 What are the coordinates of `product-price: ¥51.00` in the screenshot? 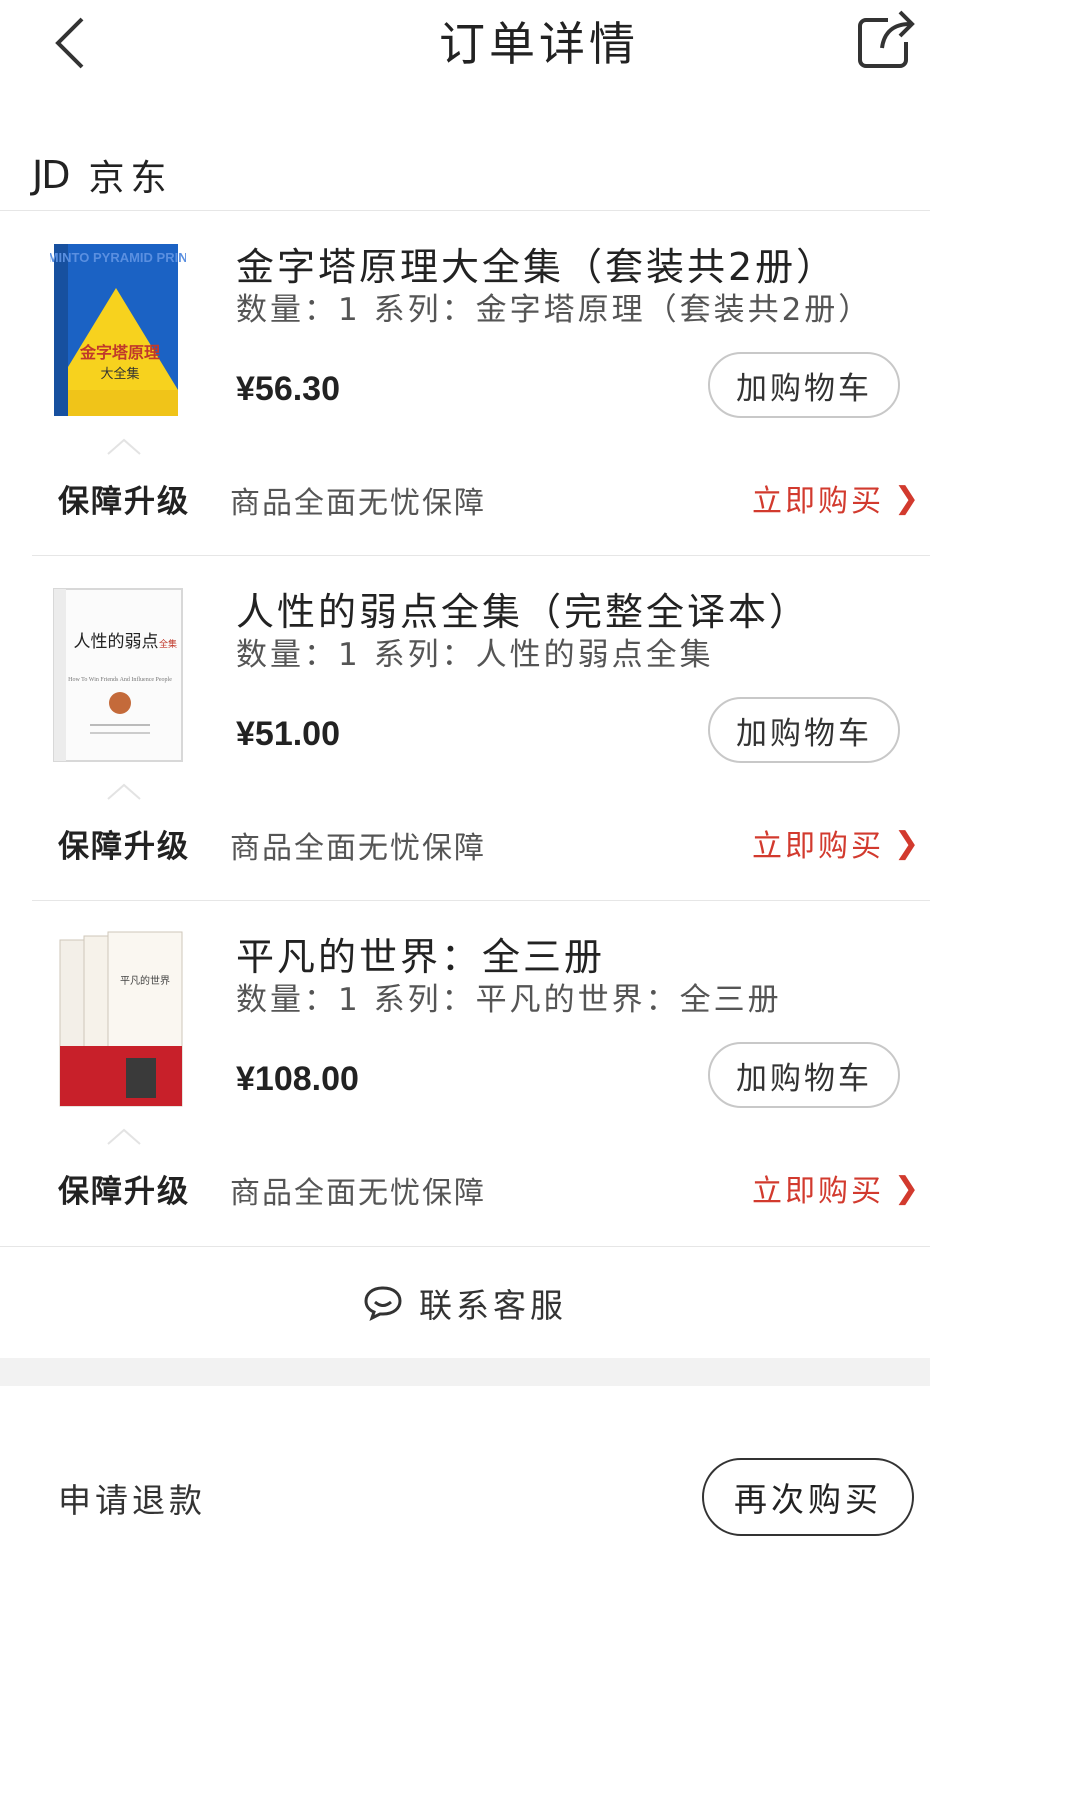 It's located at (288, 734).